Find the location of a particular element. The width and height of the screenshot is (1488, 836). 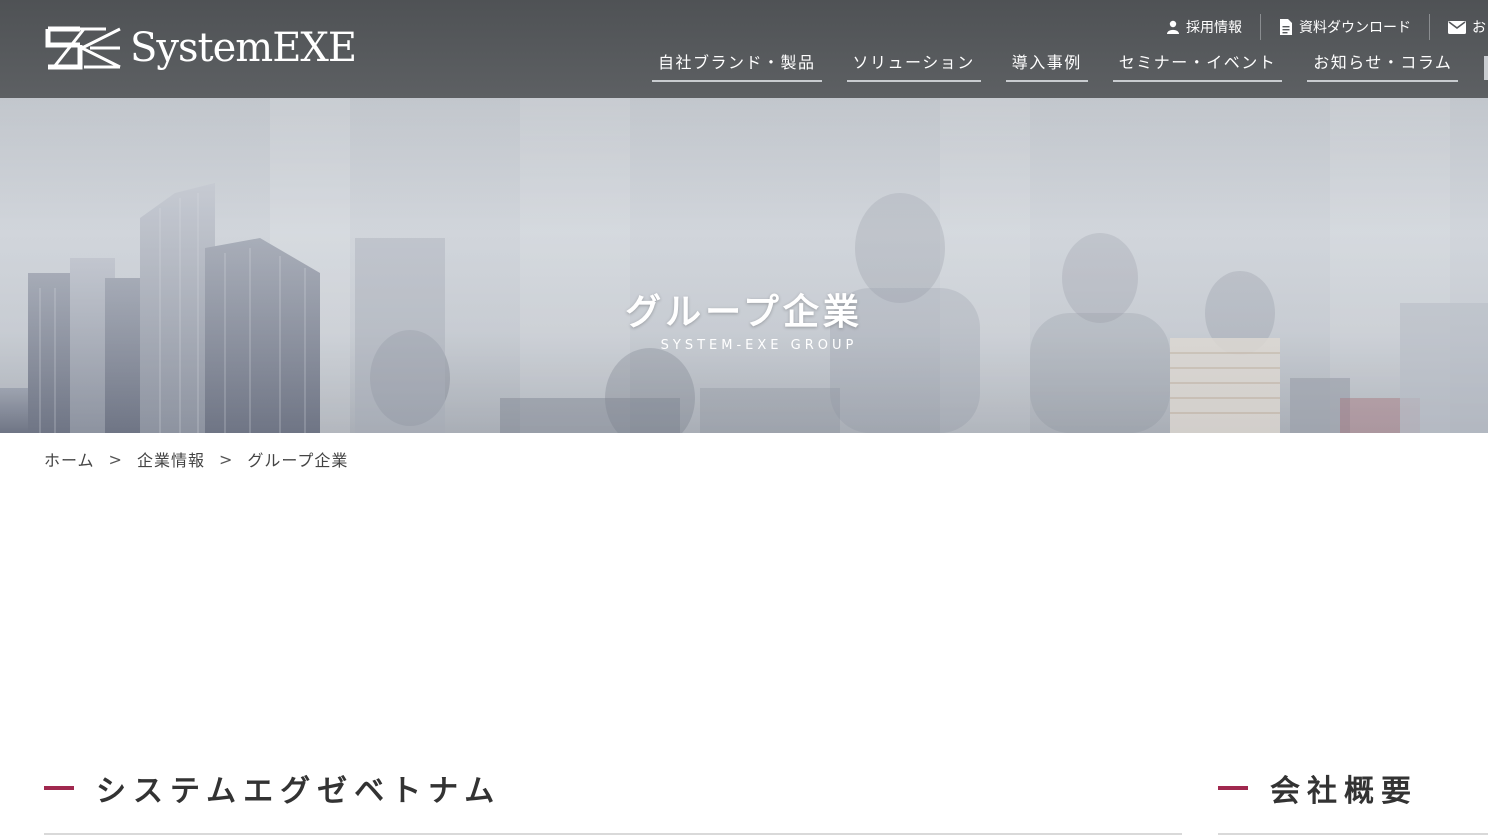

mail-icon is located at coordinates (1457, 27).